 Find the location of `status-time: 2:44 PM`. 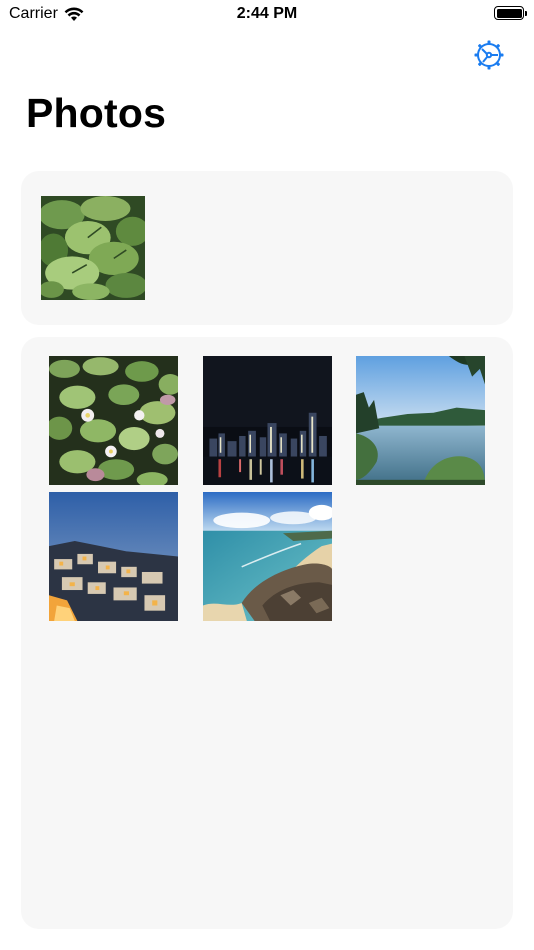

status-time: 2:44 PM is located at coordinates (267, 13).